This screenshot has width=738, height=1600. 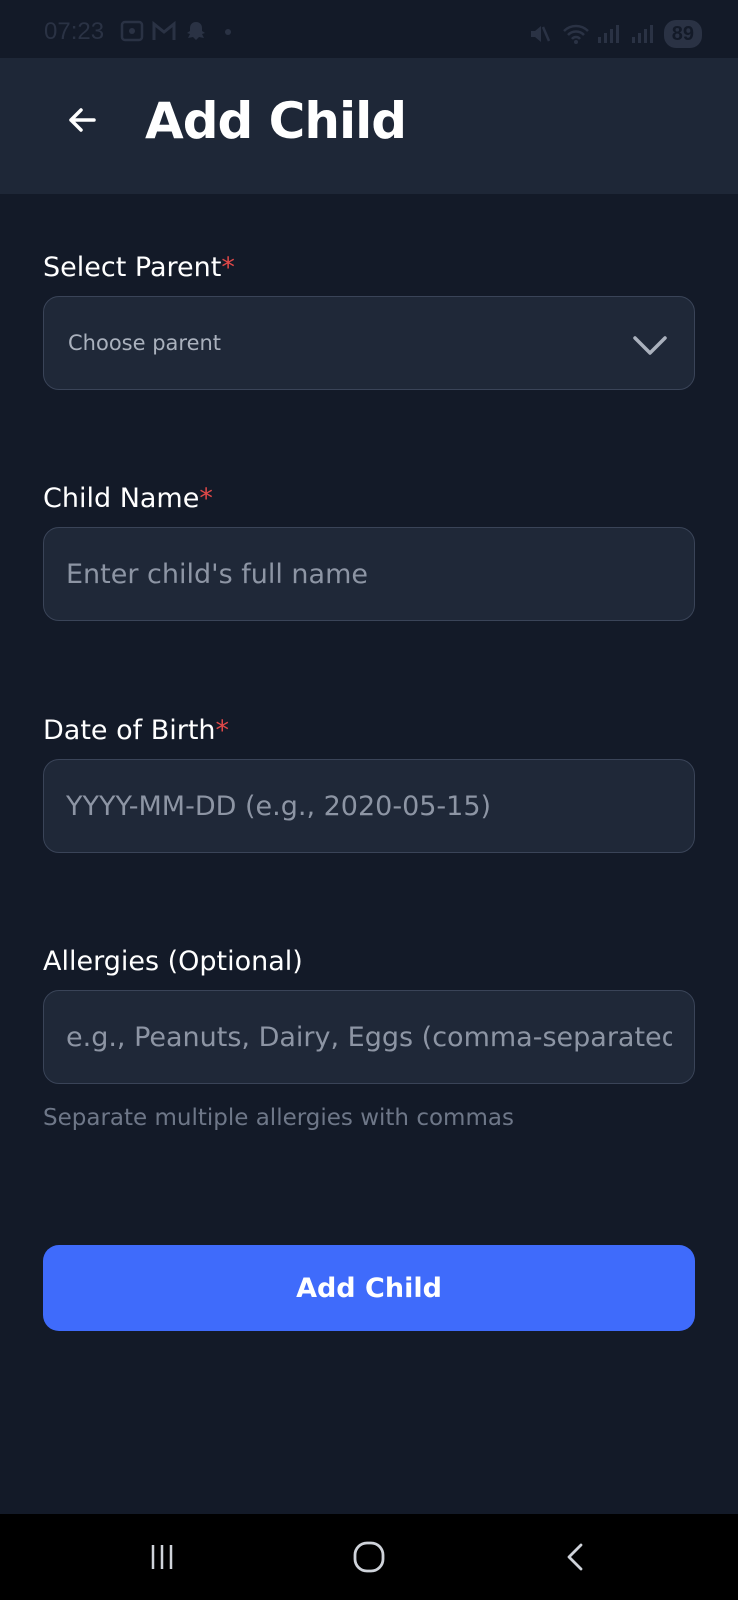 I want to click on child-name-label: Child Name*, so click(x=128, y=498).